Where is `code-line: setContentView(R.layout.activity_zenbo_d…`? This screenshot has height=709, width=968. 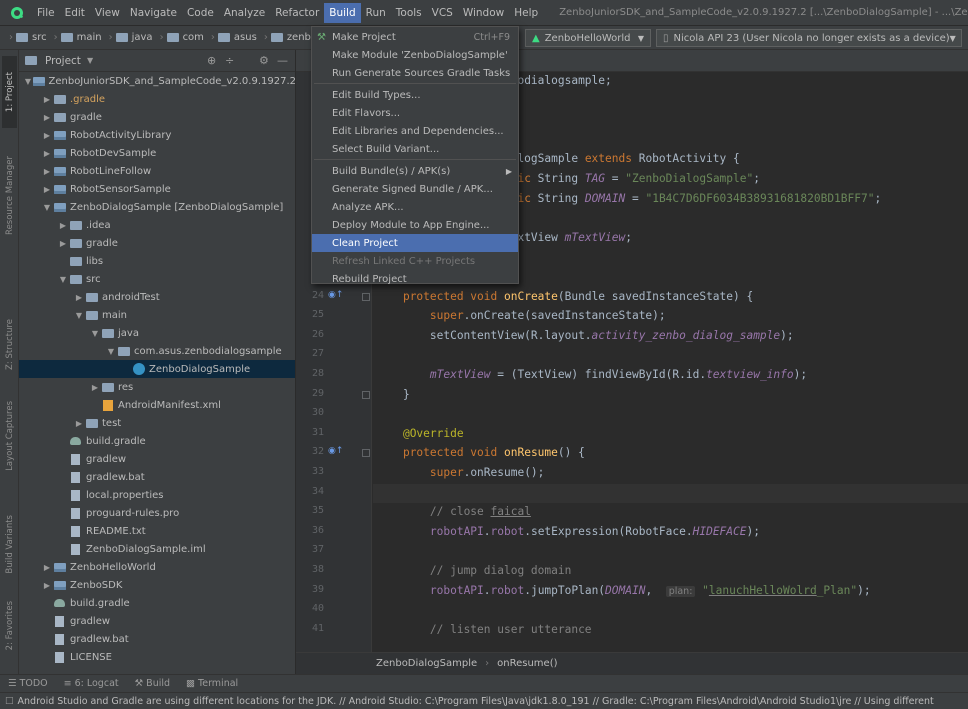 code-line: setContentView(R.layout.activity_zenbo_d… is located at coordinates (585, 335).